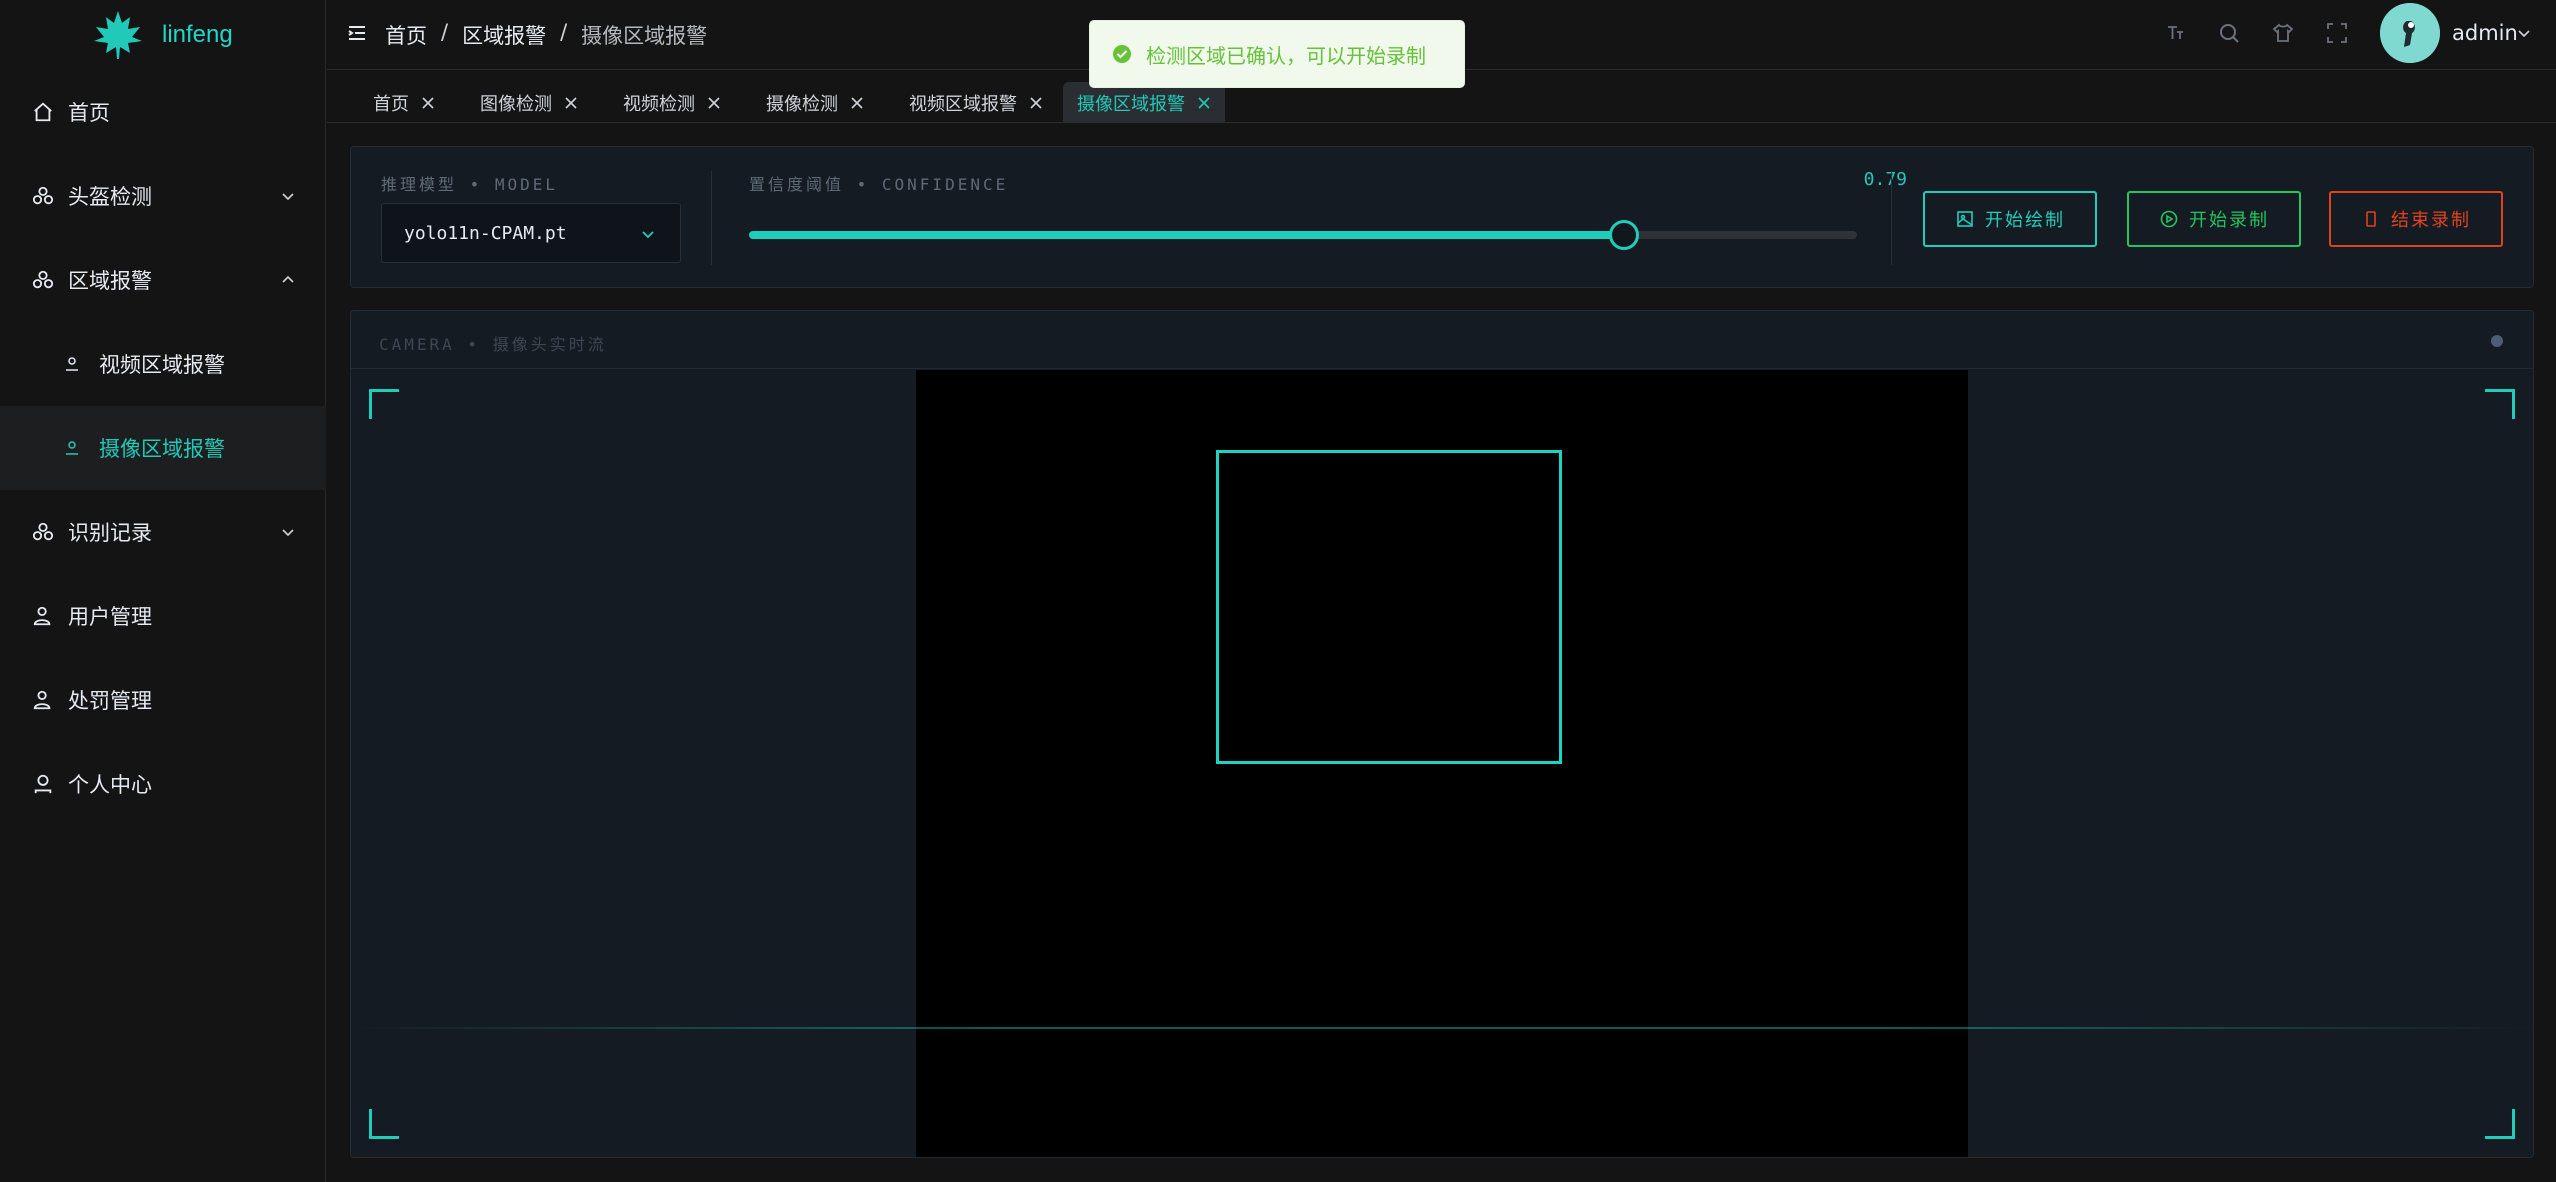  I want to click on status-dot, so click(2497, 341).